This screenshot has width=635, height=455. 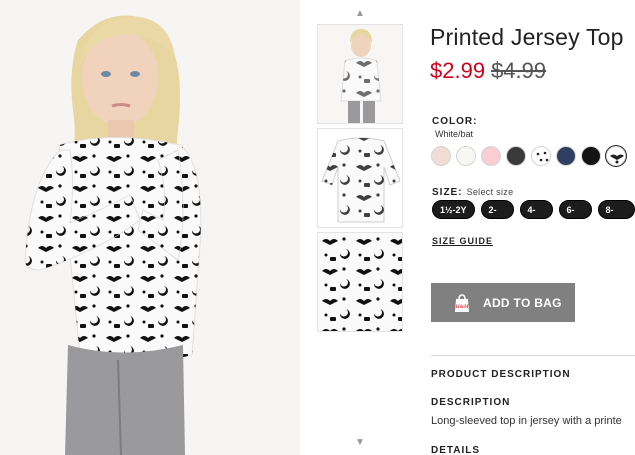 What do you see at coordinates (533, 355) in the screenshot?
I see `divider` at bounding box center [533, 355].